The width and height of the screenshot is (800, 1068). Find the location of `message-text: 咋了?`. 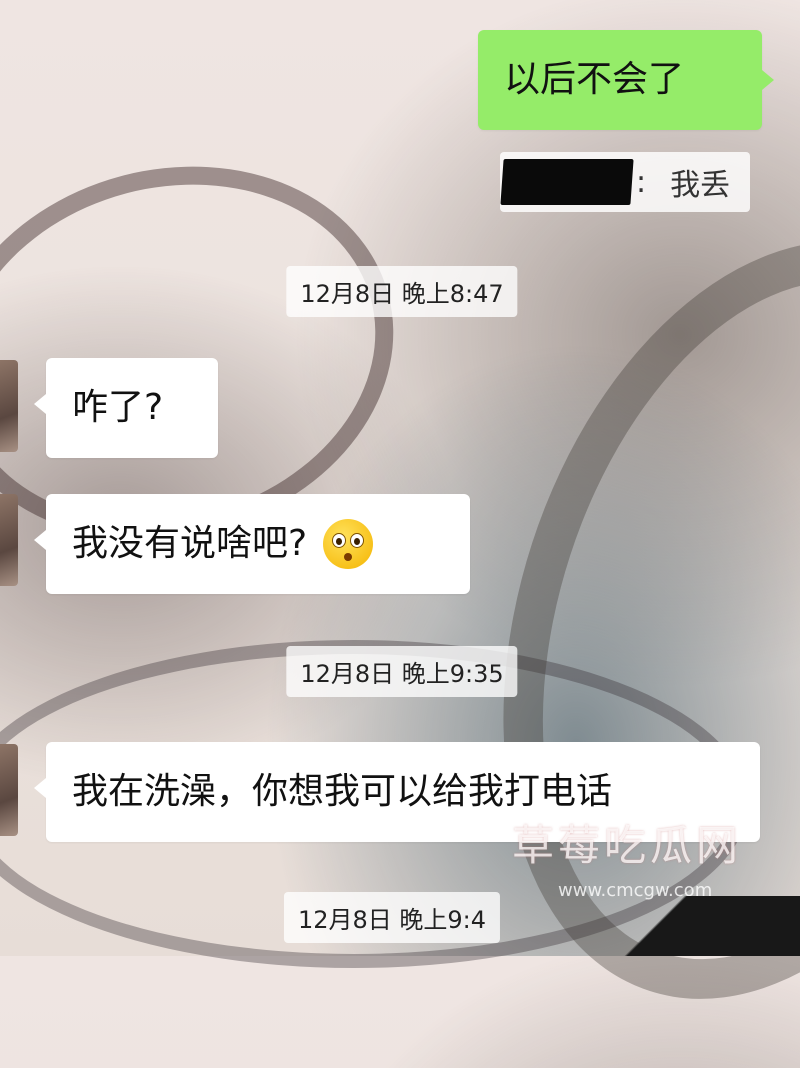

message-text: 咋了? is located at coordinates (118, 407).